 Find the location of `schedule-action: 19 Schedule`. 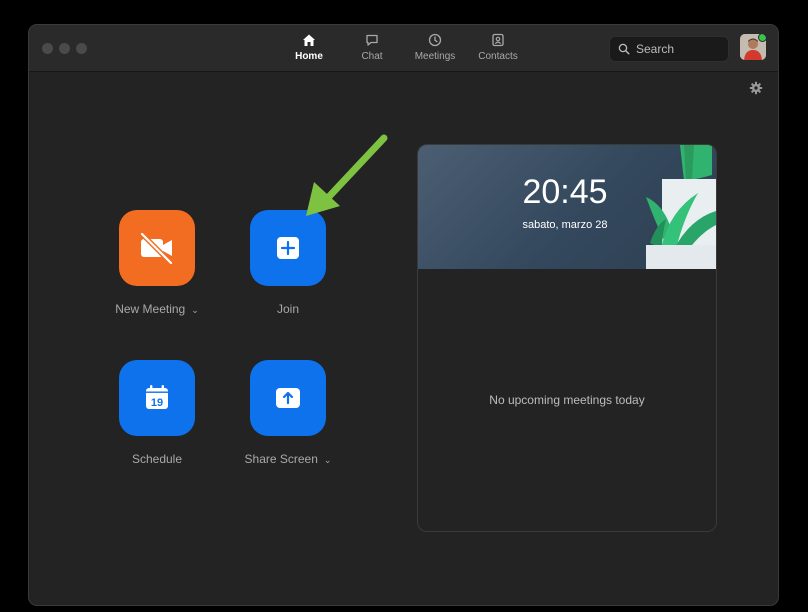

schedule-action: 19 Schedule is located at coordinates (157, 413).